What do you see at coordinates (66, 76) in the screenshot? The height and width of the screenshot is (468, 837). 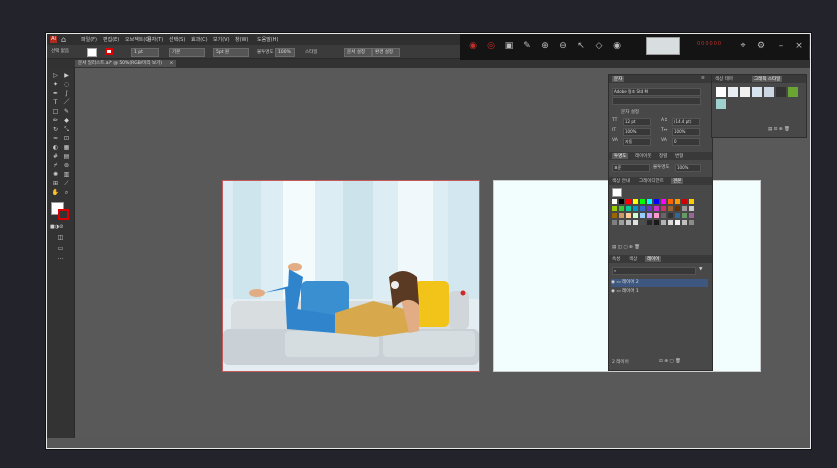 I see `direct-selection-tool-icon: ▶` at bounding box center [66, 76].